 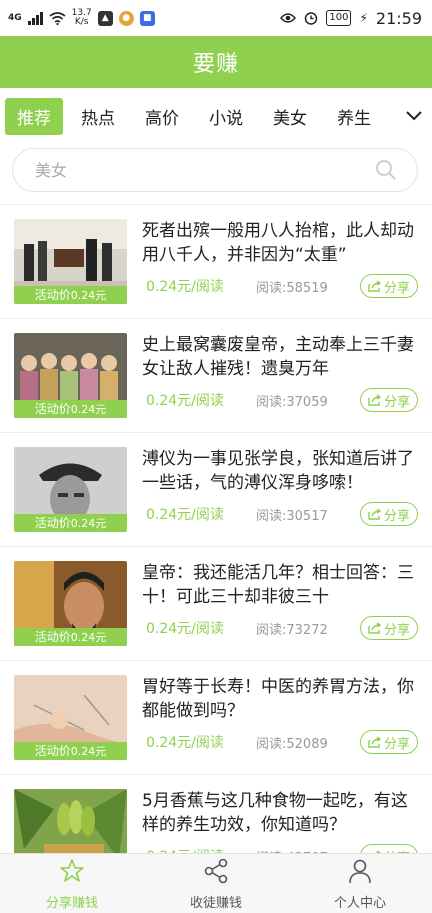 I want to click on tab-list: 推荐热点高价小说美女养生搞, so click(x=198, y=116).